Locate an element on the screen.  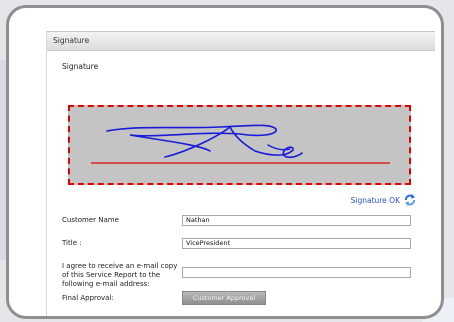
title-label: Title : is located at coordinates (72, 243).